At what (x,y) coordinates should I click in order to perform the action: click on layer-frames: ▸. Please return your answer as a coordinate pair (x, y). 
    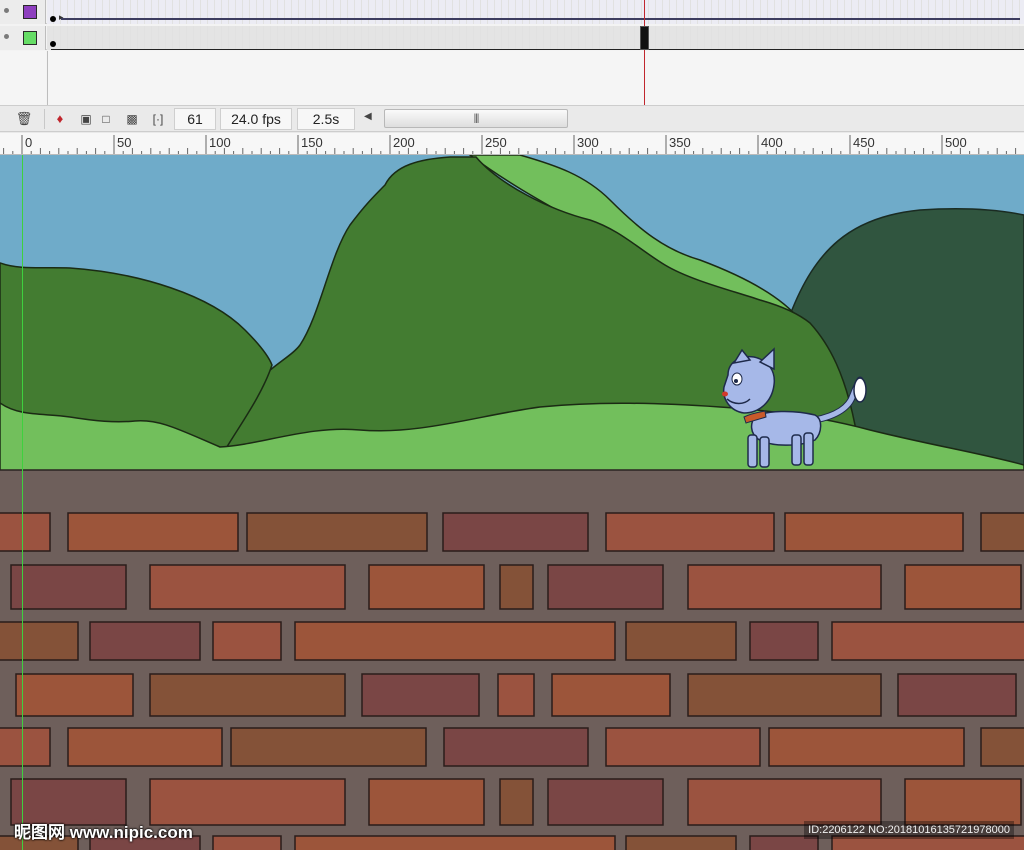
    Looking at the image, I should click on (535, 12).